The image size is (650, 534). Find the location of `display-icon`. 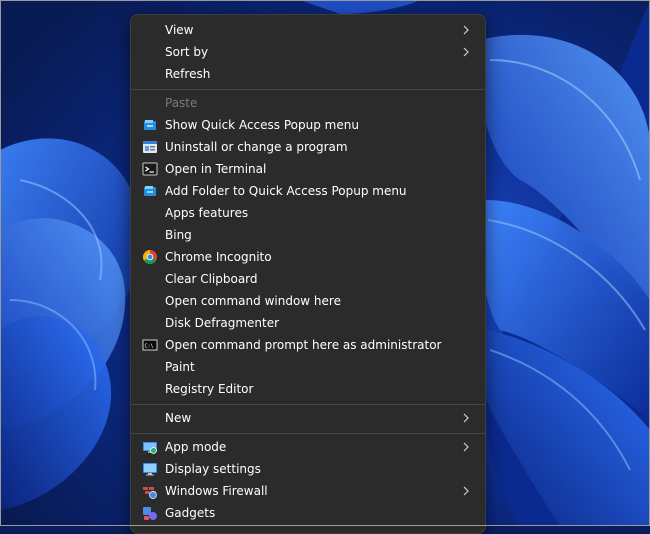

display-icon is located at coordinates (150, 469).